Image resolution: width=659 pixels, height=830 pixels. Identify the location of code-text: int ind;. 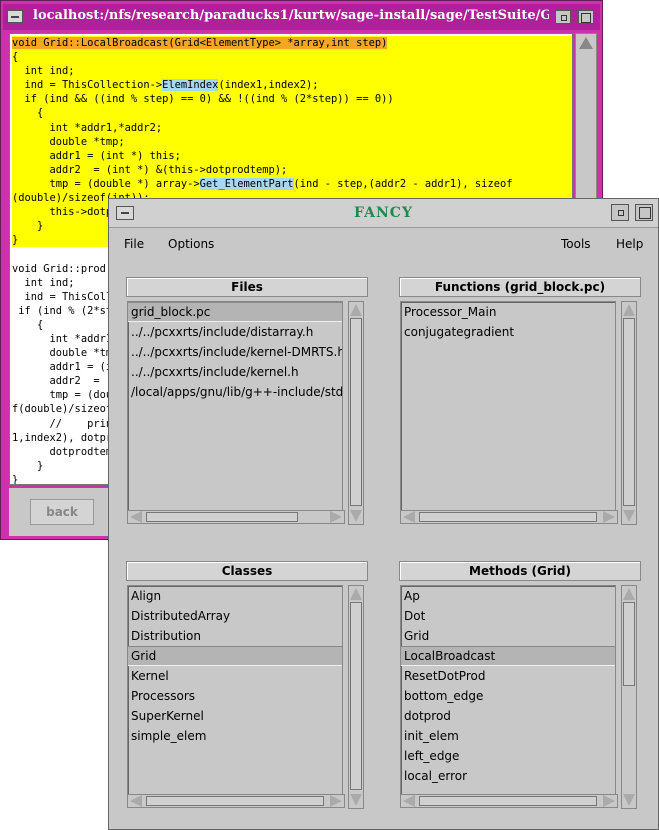
(43, 282).